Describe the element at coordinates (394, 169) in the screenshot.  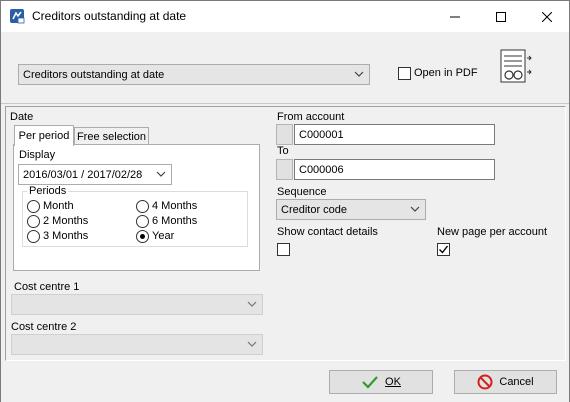
I see `to-account-field: C000006` at that location.